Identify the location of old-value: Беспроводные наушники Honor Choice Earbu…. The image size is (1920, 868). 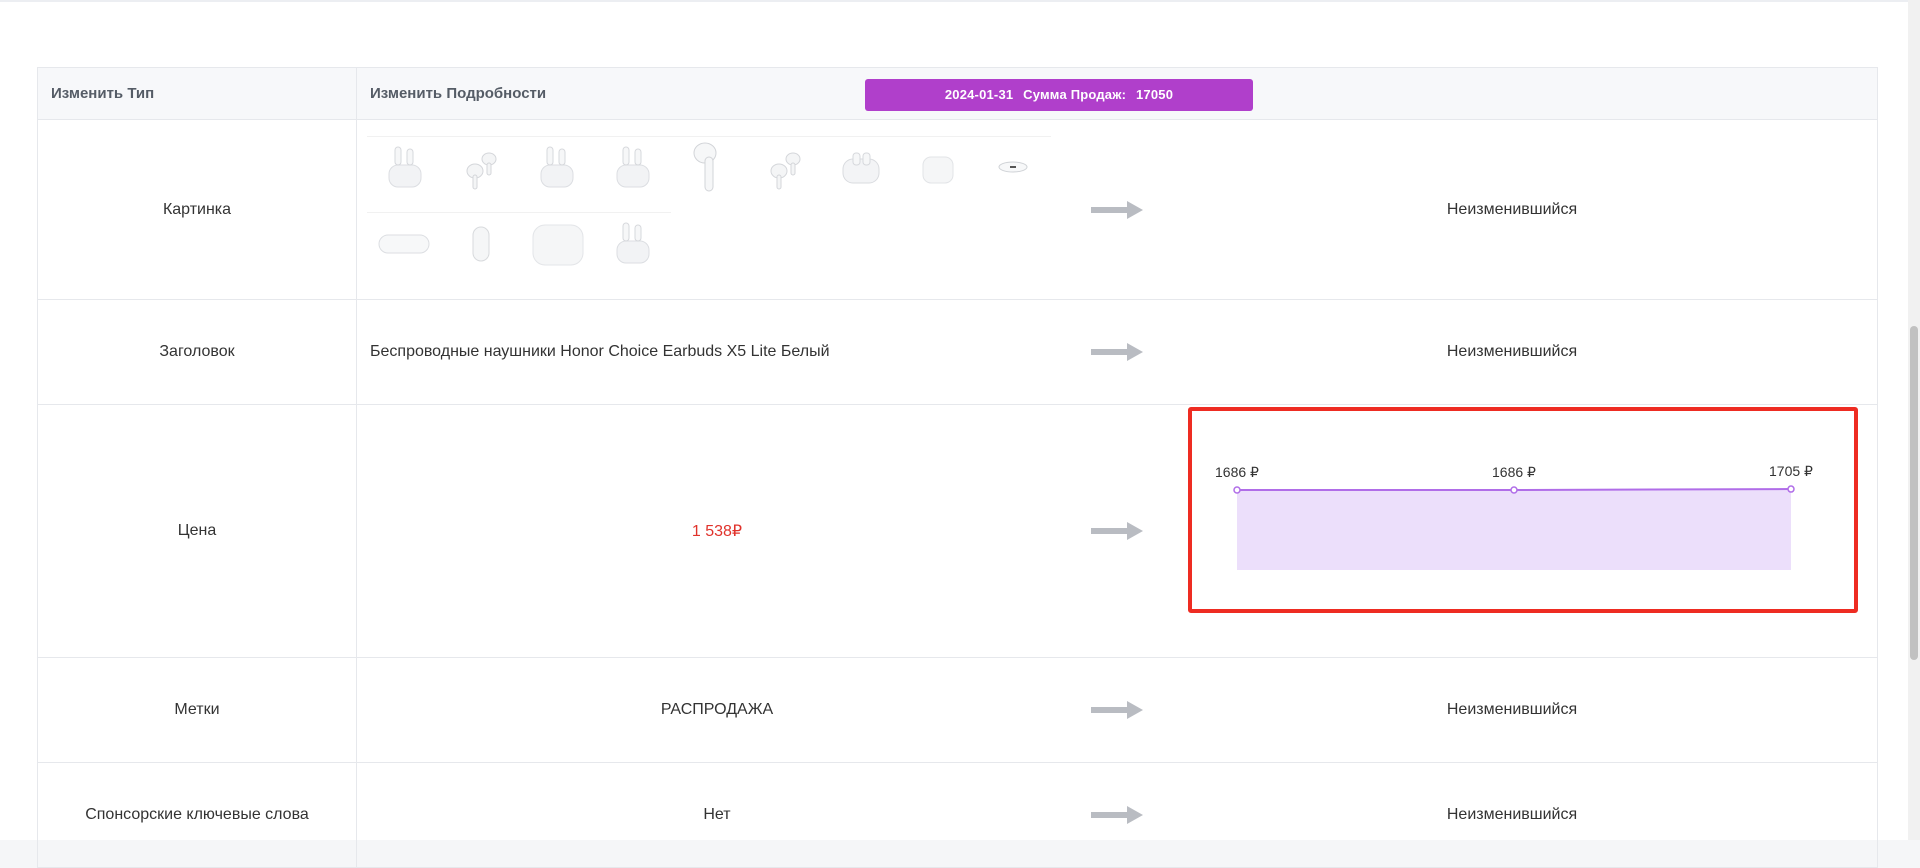
(600, 351).